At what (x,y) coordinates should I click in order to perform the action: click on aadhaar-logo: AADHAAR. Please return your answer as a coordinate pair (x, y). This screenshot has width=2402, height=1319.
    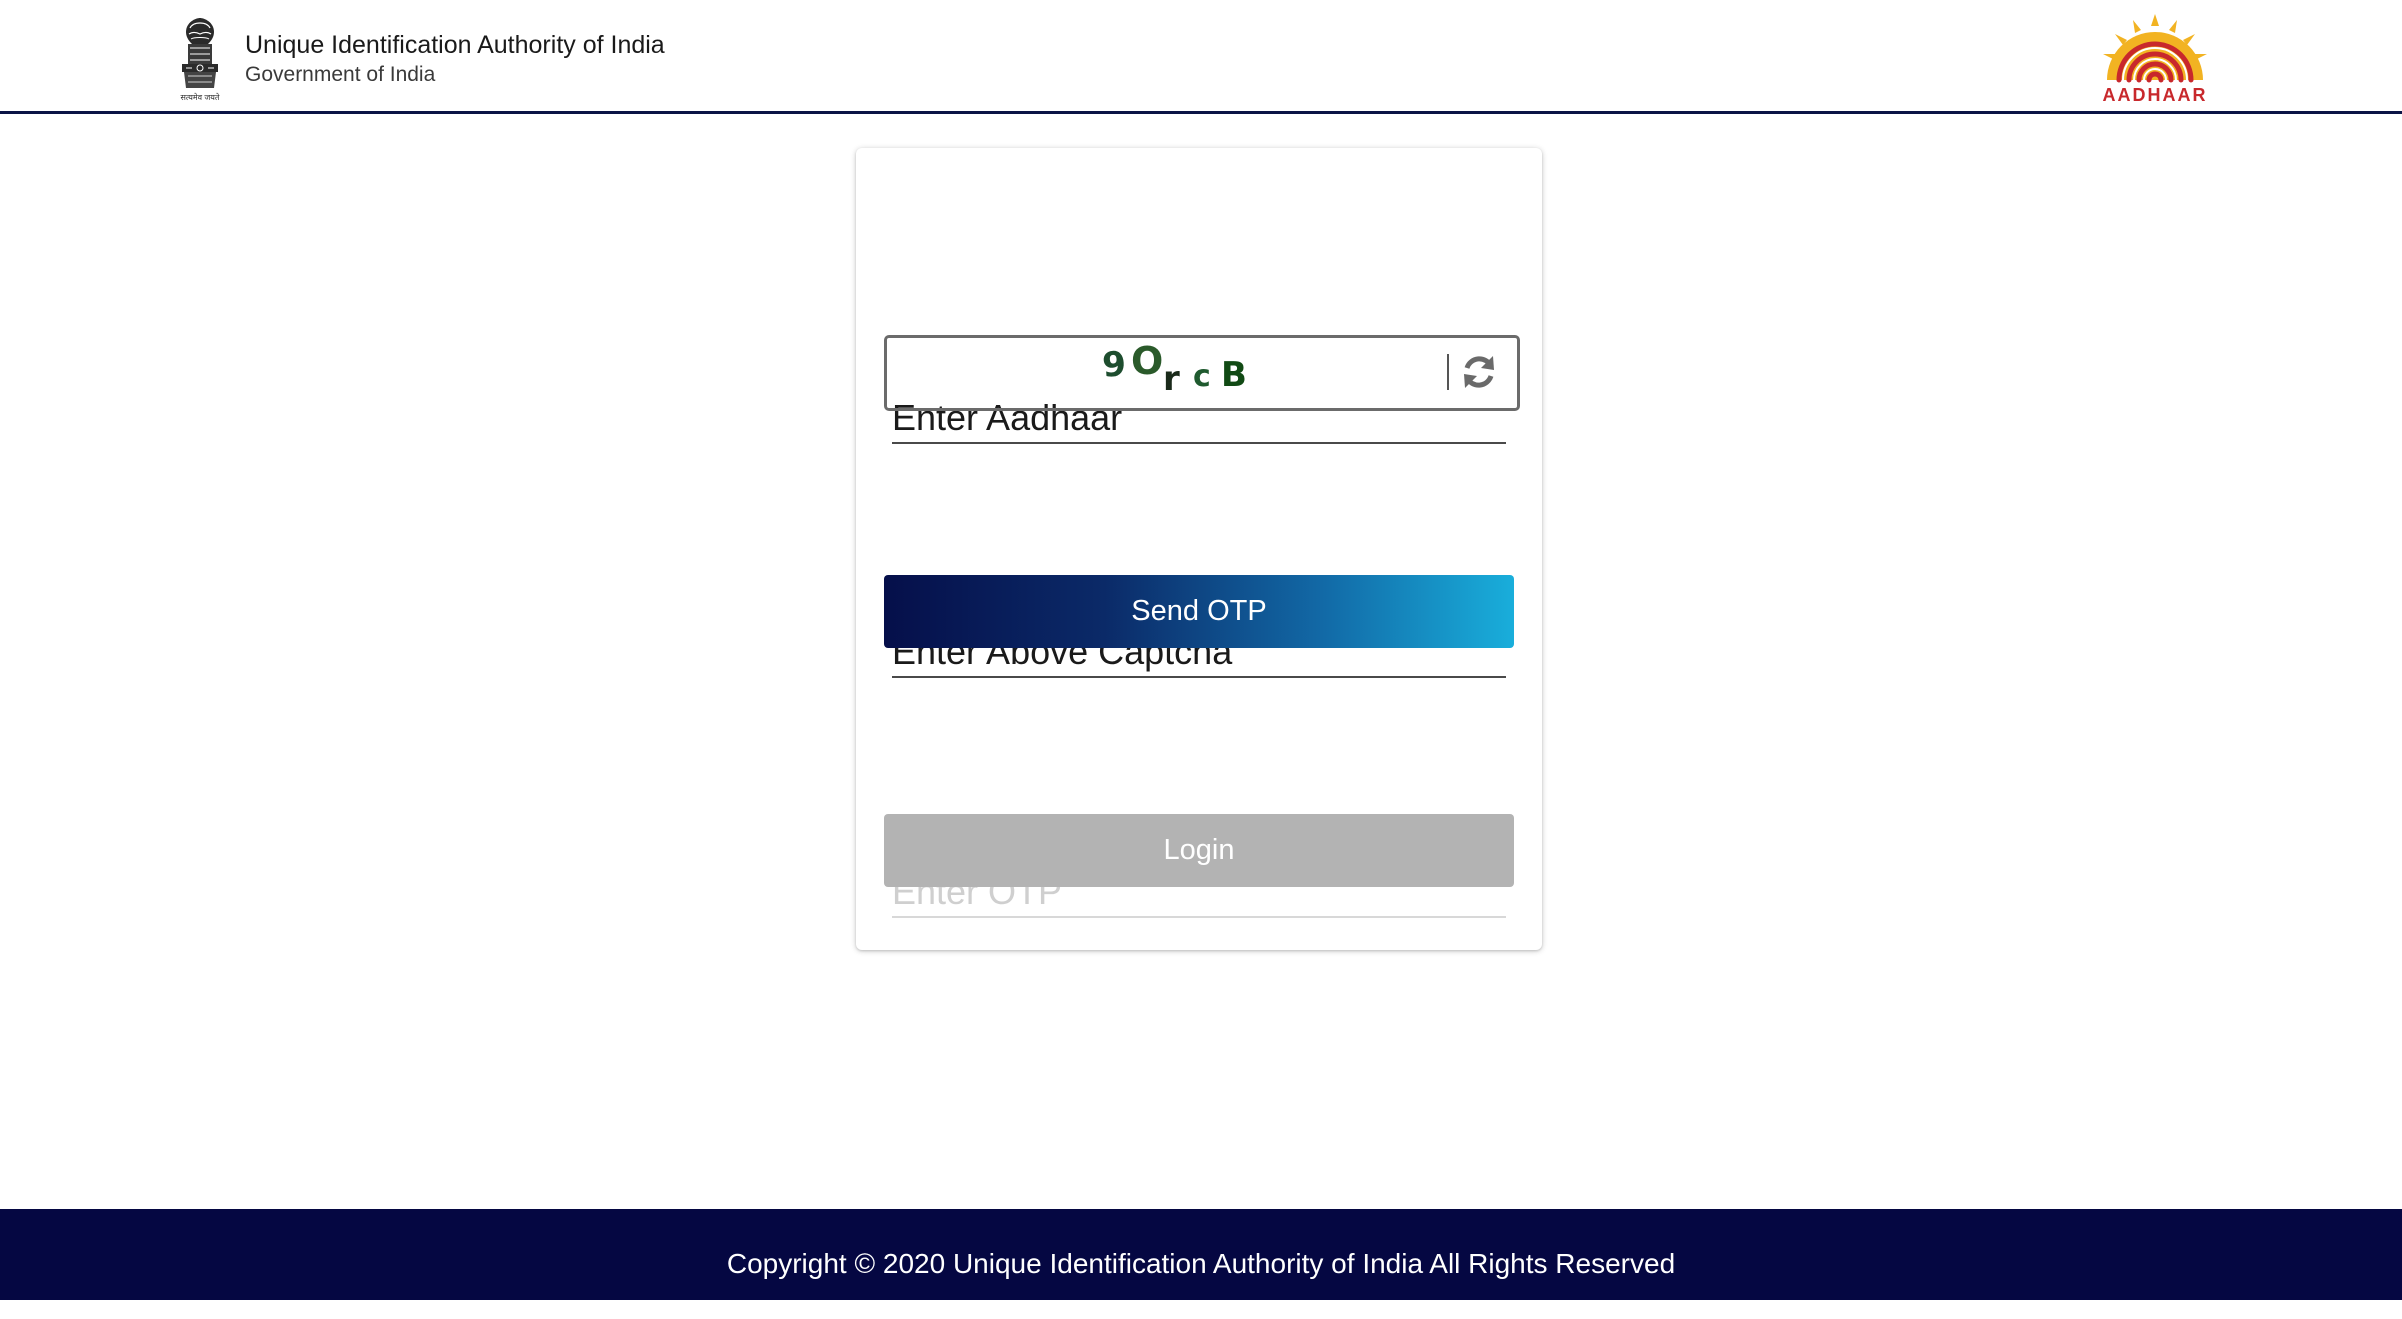
    Looking at the image, I should click on (2155, 60).